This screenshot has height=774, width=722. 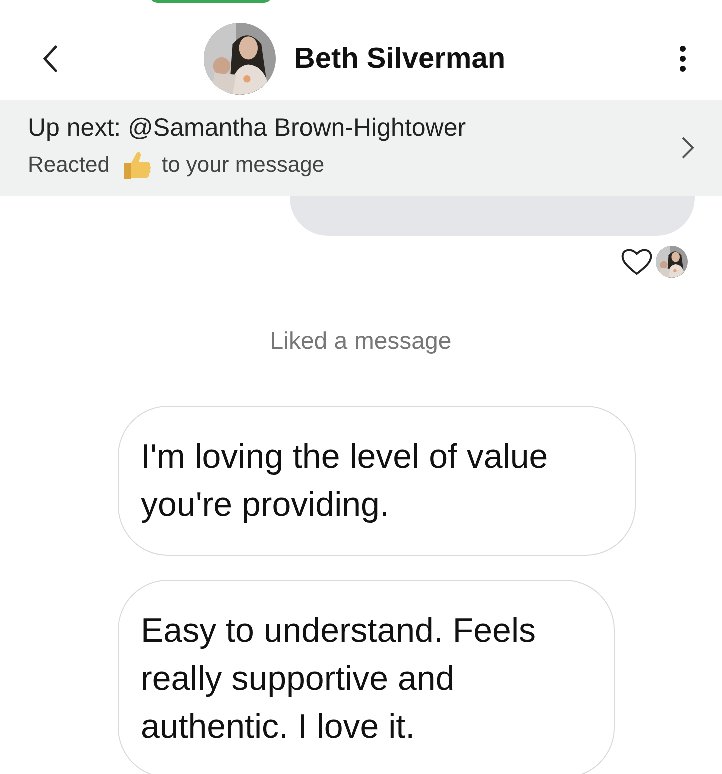 What do you see at coordinates (243, 165) in the screenshot?
I see `reacted-suffix: to your message` at bounding box center [243, 165].